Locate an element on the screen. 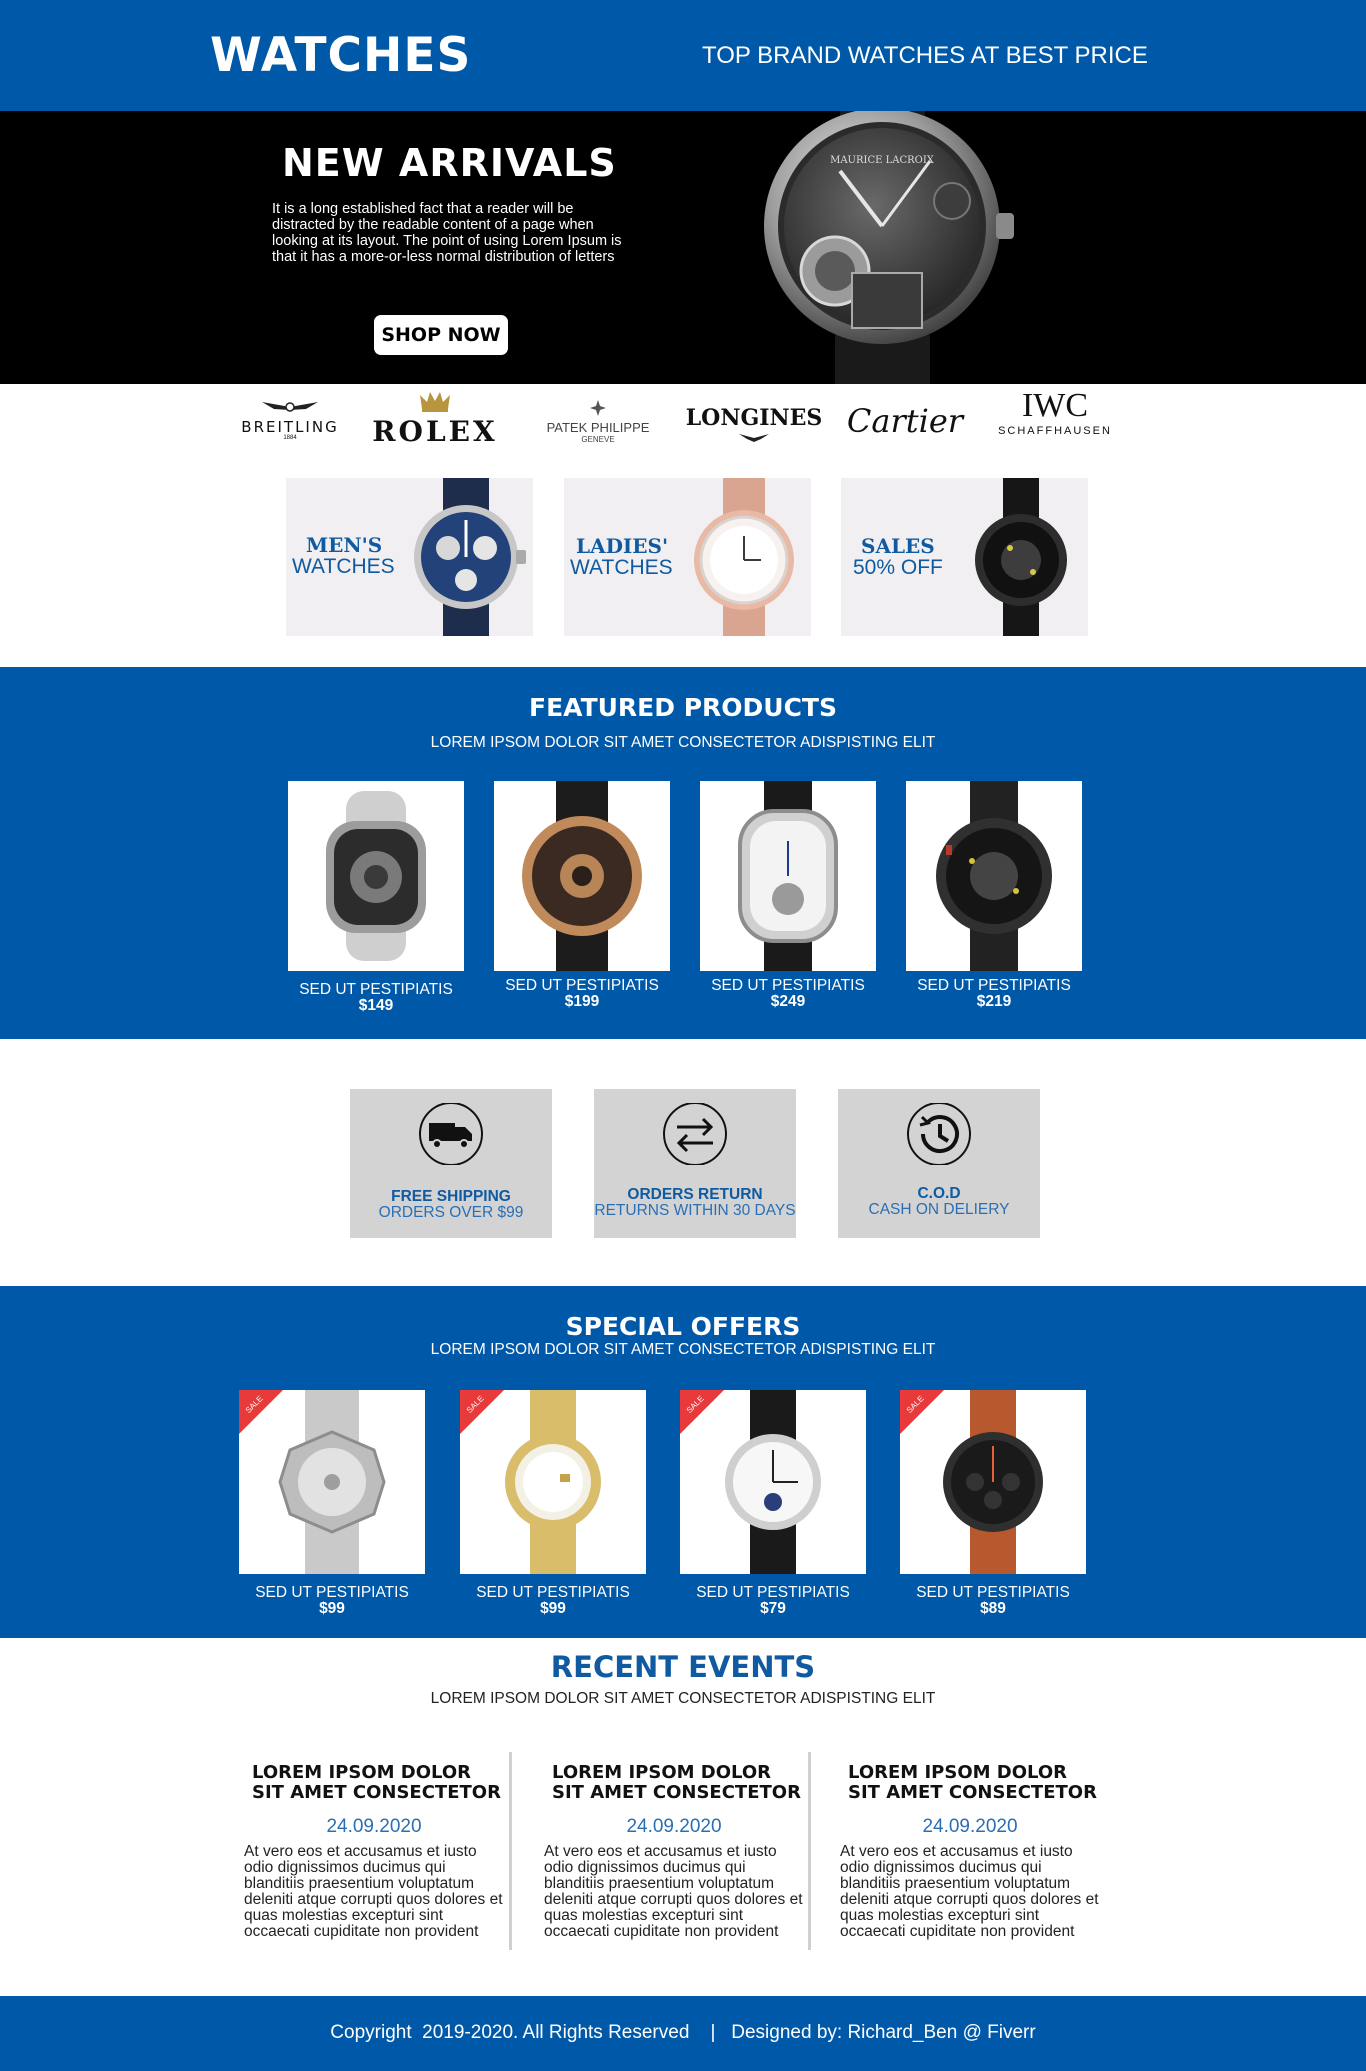  brand-logo-patek-philippe: PATEK PHILIPPE GENEVE is located at coordinates (598, 422).